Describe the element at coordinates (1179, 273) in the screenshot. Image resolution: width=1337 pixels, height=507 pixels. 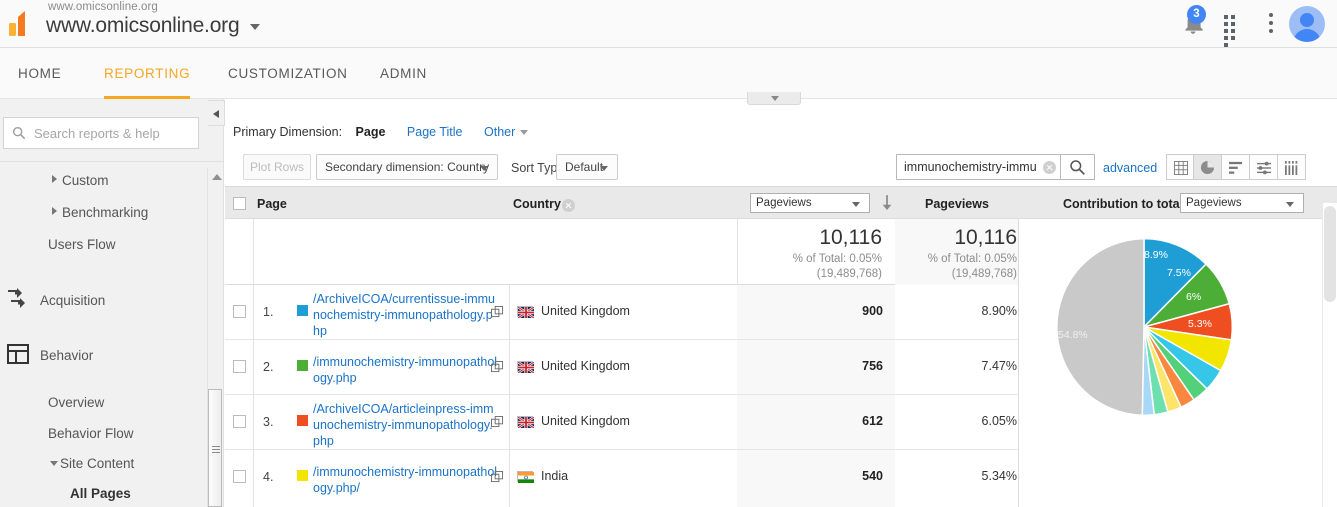
I see `pie-label-2: 7.5%` at that location.